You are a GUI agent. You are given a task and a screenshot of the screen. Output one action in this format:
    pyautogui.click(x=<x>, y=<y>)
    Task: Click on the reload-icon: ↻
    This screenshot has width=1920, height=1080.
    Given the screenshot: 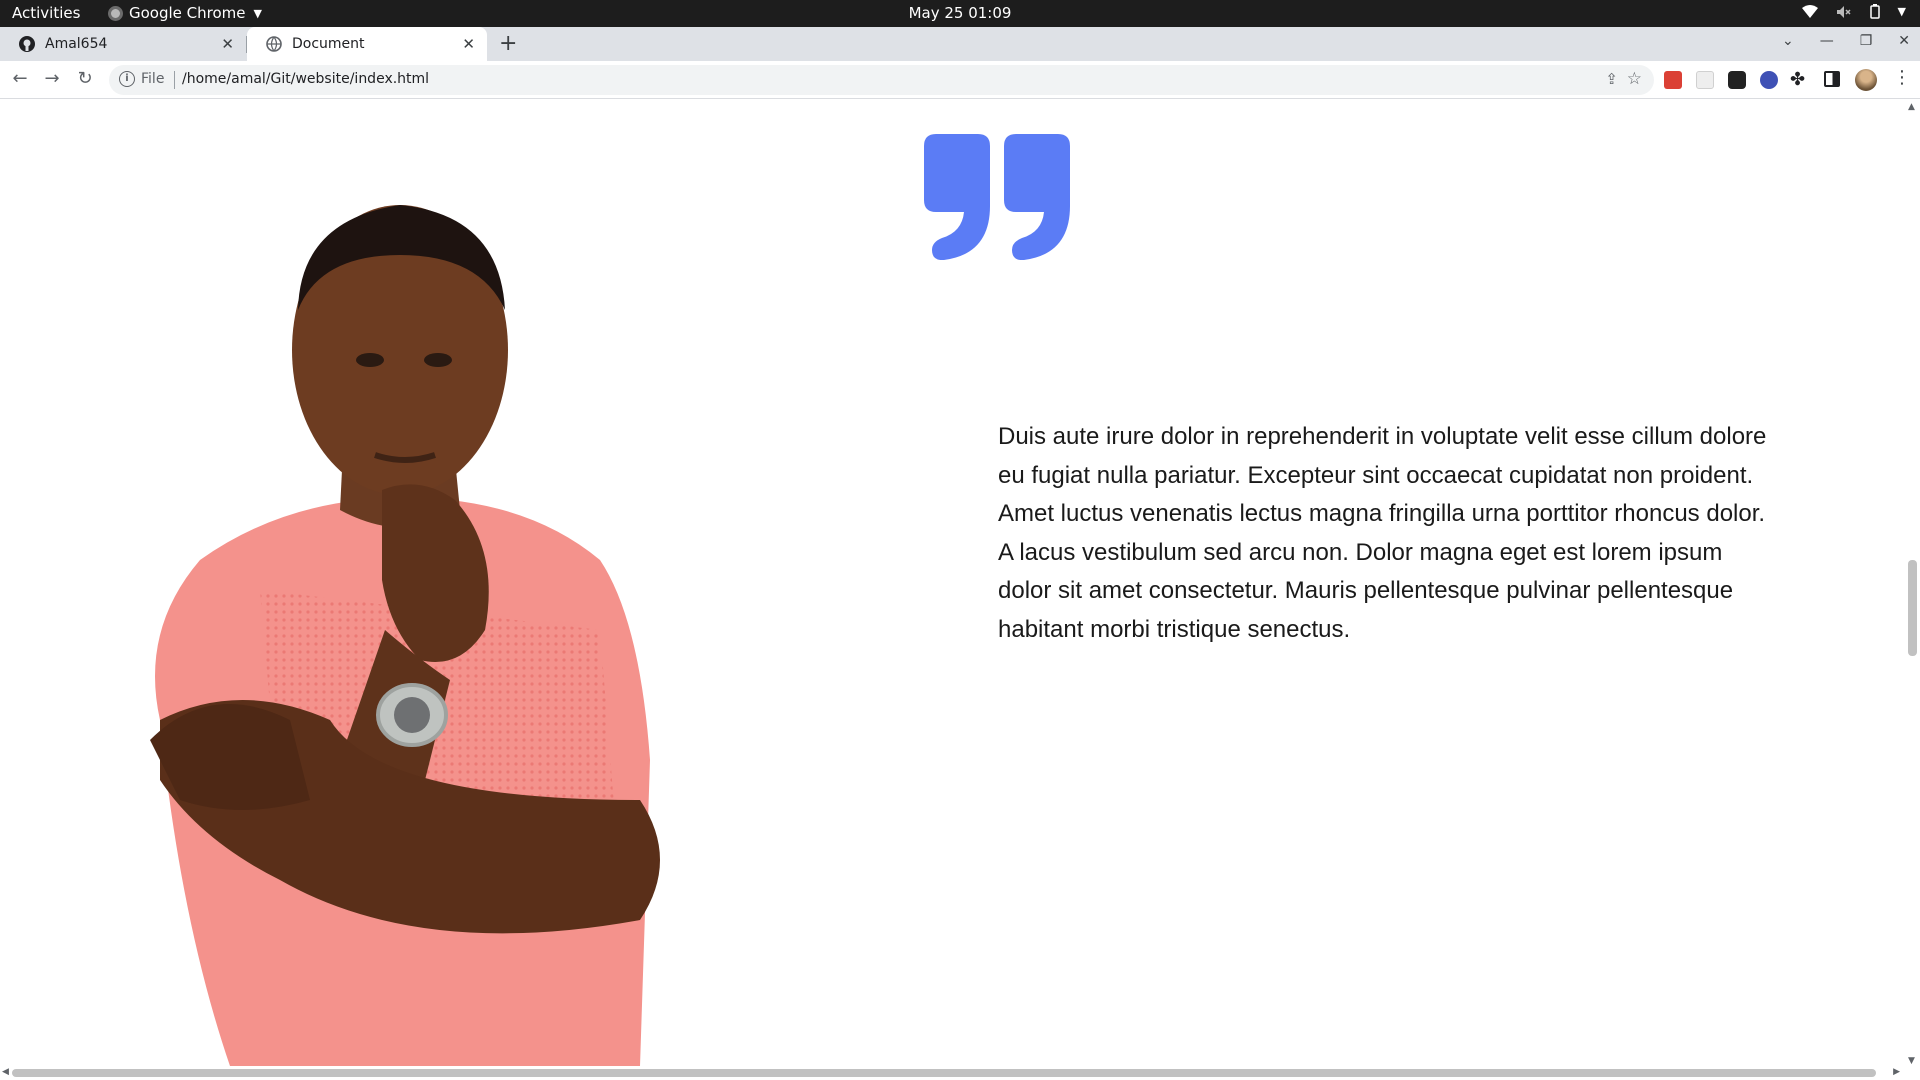 What is the action you would take?
    pyautogui.click(x=85, y=78)
    